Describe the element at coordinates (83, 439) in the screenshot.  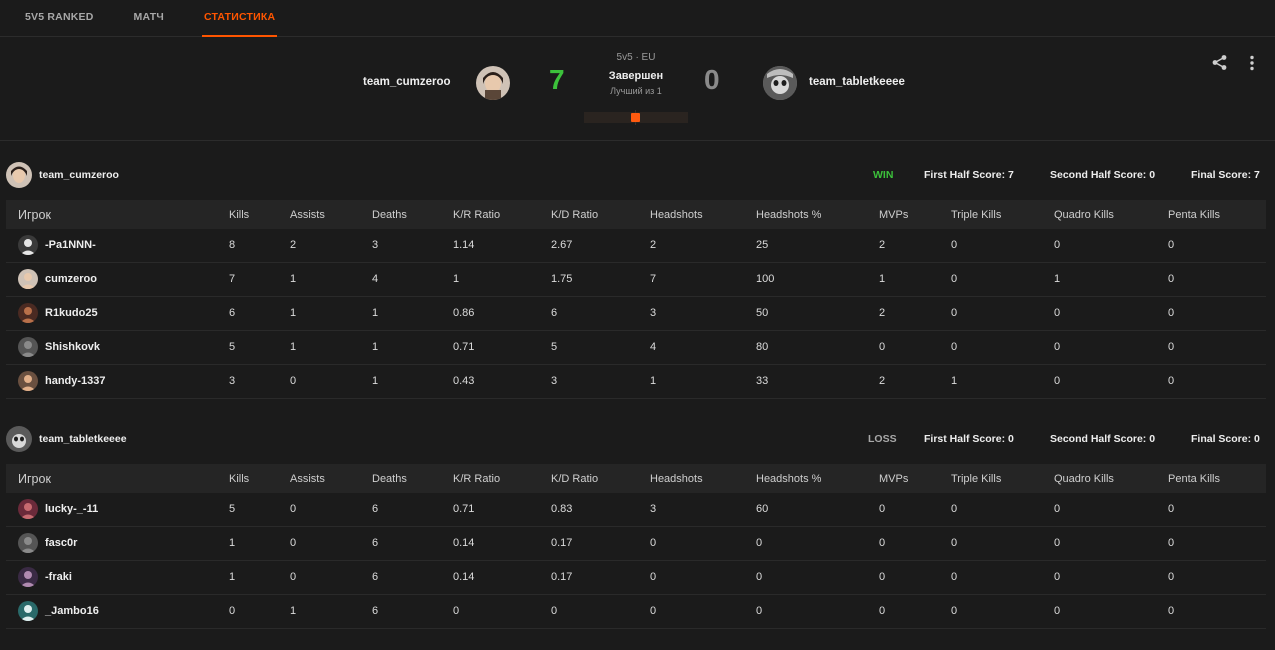
I see `team2-section-name: team_tabletkeeee` at that location.